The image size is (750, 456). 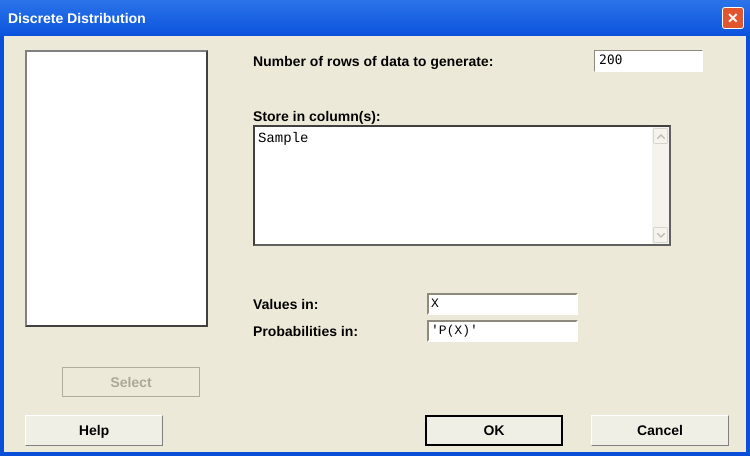 I want to click on field-label: Number of rows of data to generate:, so click(x=373, y=61).